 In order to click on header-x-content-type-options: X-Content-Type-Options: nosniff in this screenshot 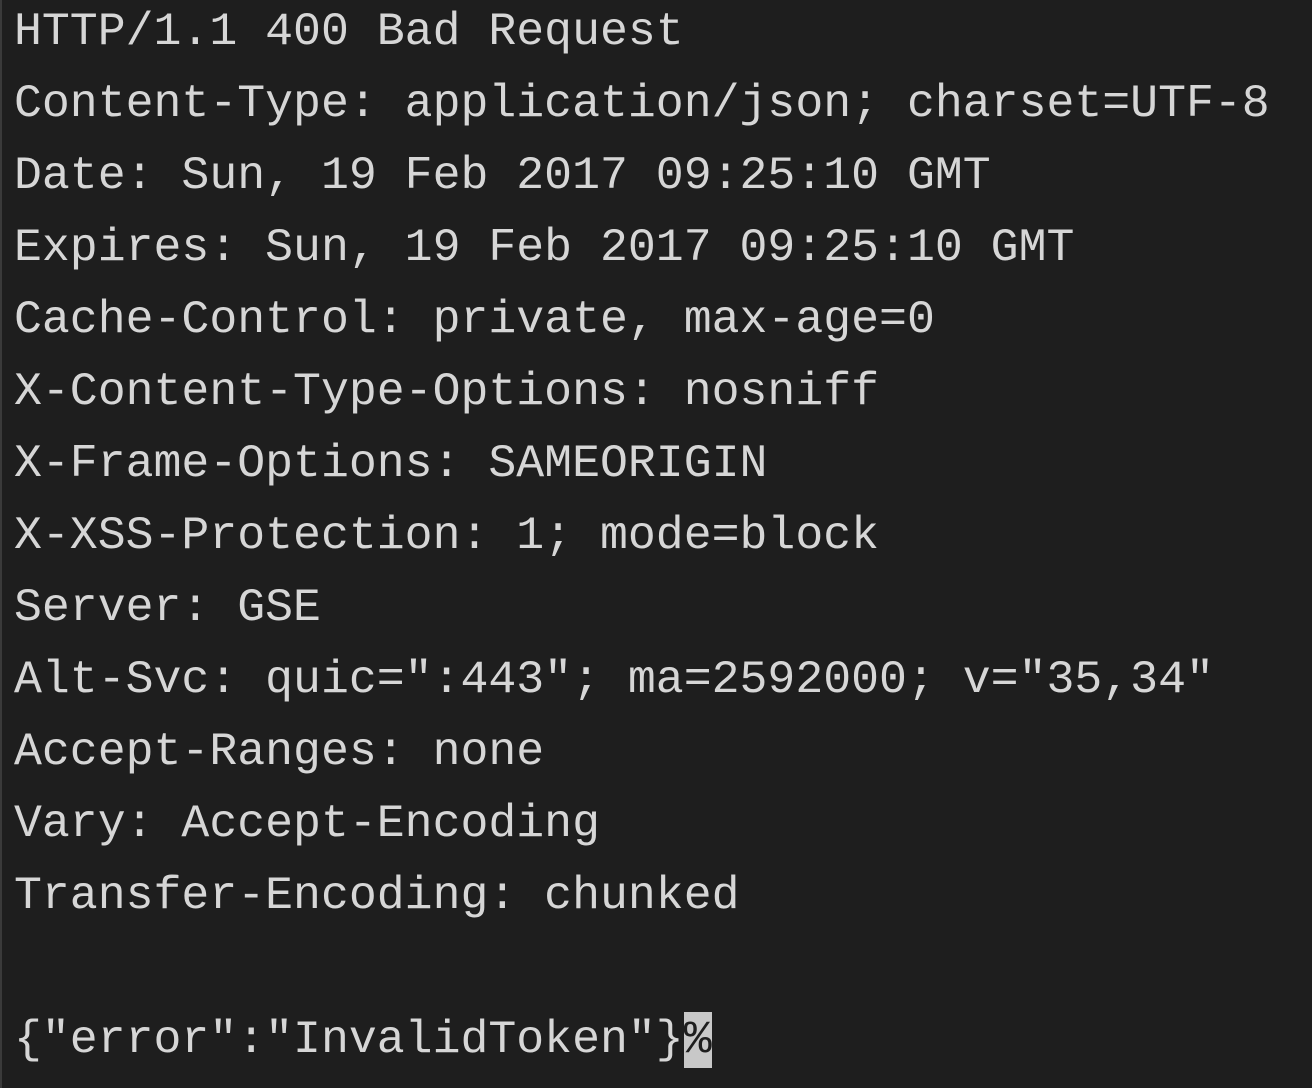, I will do `click(447, 391)`.